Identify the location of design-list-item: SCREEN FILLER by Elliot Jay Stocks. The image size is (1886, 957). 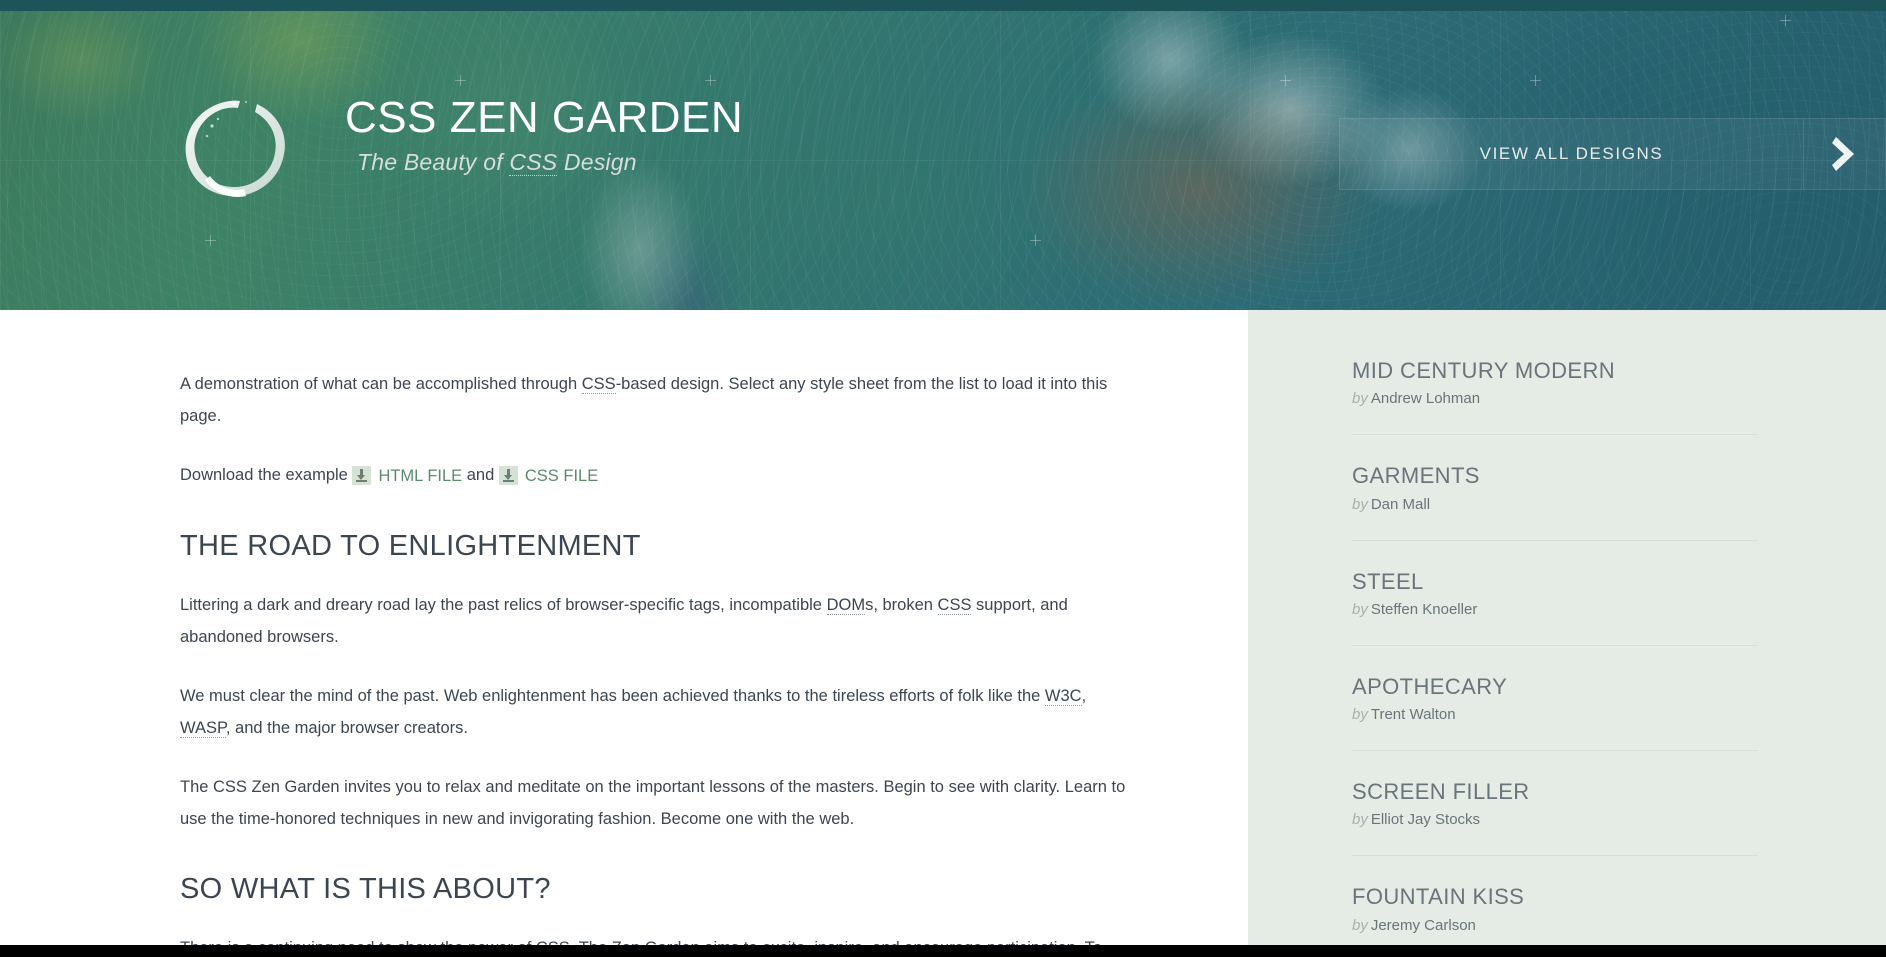
(1555, 818).